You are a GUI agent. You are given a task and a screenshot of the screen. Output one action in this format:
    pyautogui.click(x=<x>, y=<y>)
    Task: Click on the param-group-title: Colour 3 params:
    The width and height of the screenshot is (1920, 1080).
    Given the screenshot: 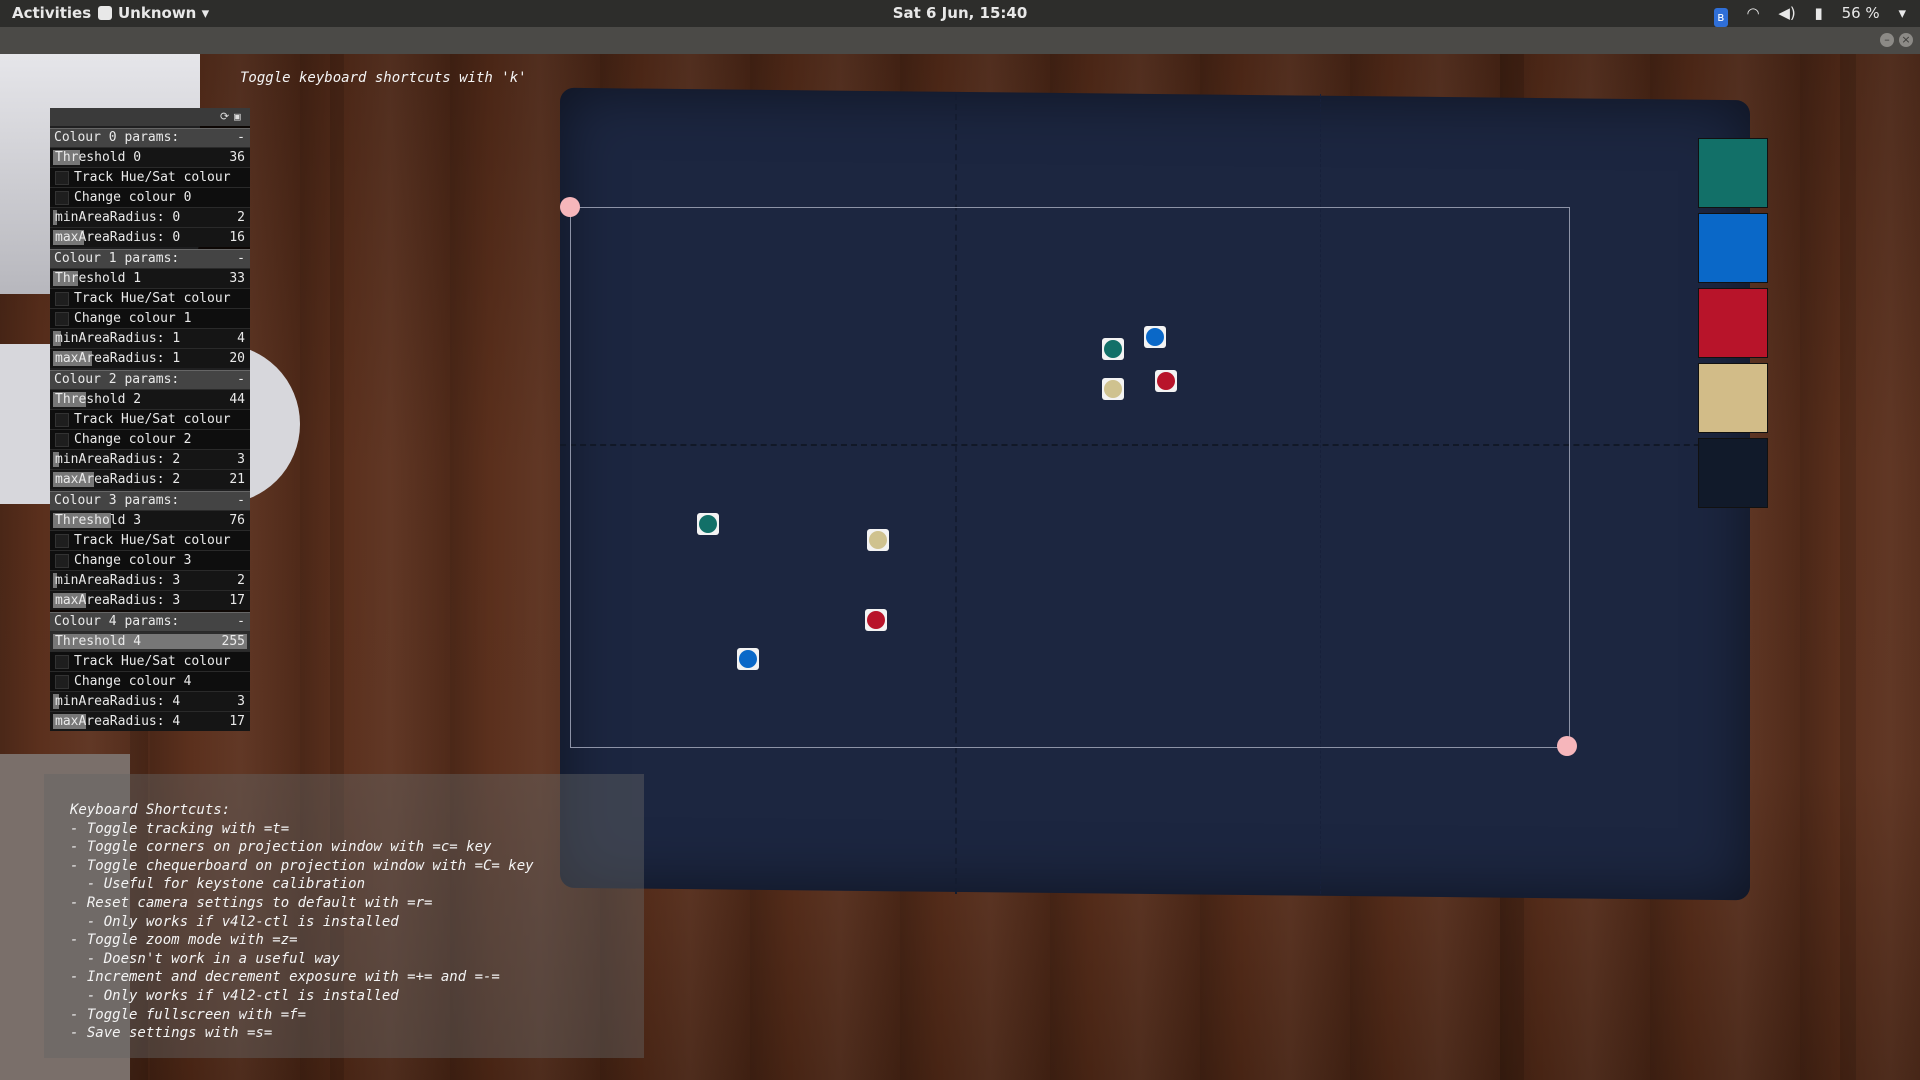 What is the action you would take?
    pyautogui.click(x=117, y=500)
    